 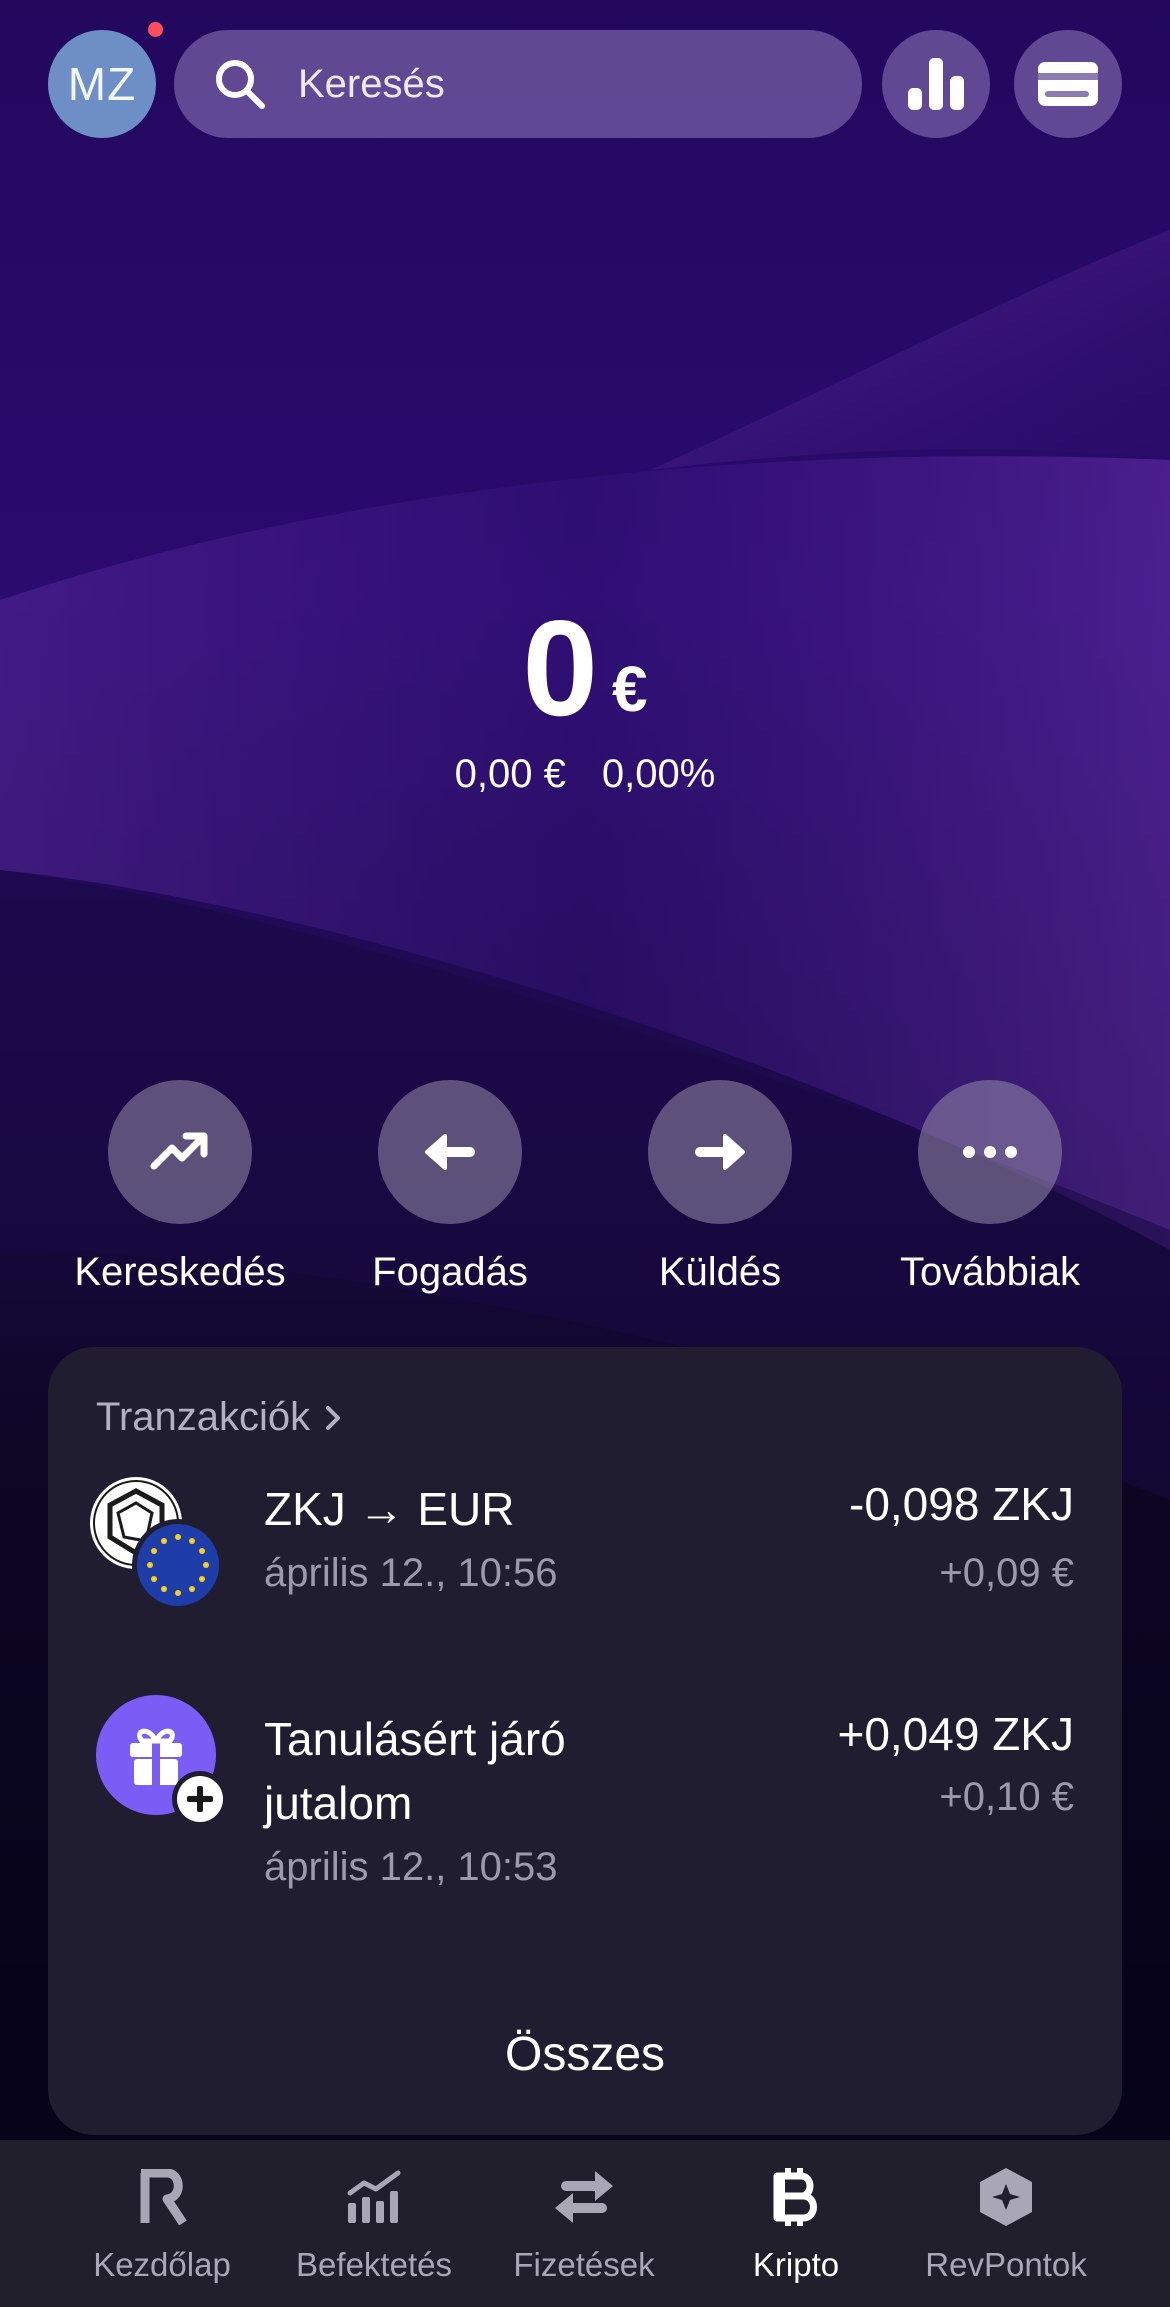 I want to click on send-button: Küldés, so click(x=720, y=1187).